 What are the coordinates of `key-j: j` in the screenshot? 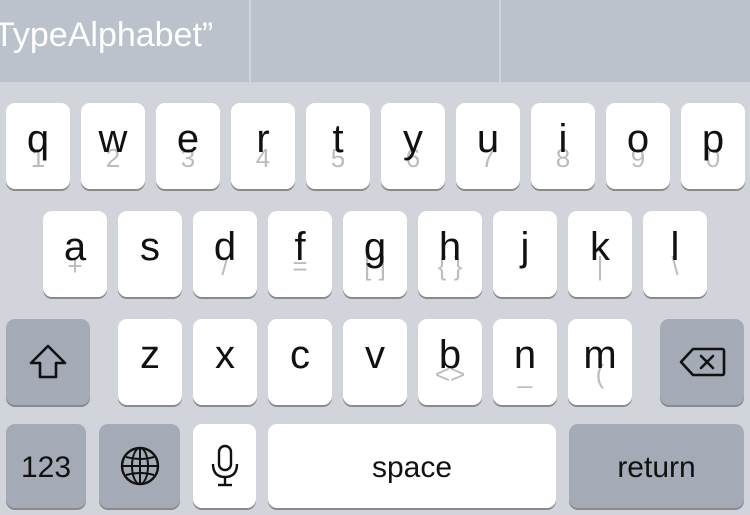 It's located at (525, 254).